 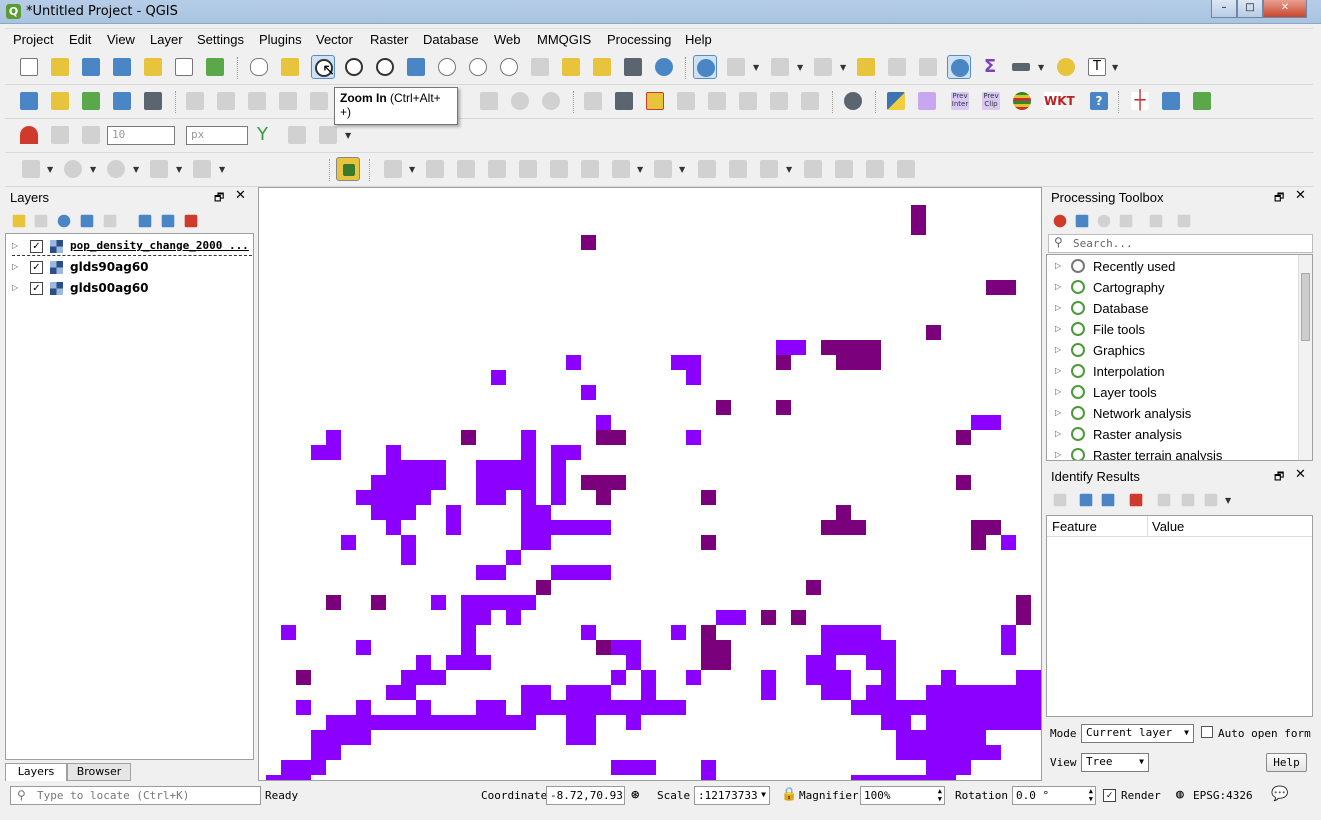 What do you see at coordinates (853, 101) in the screenshot?
I see `capture-plugin-button` at bounding box center [853, 101].